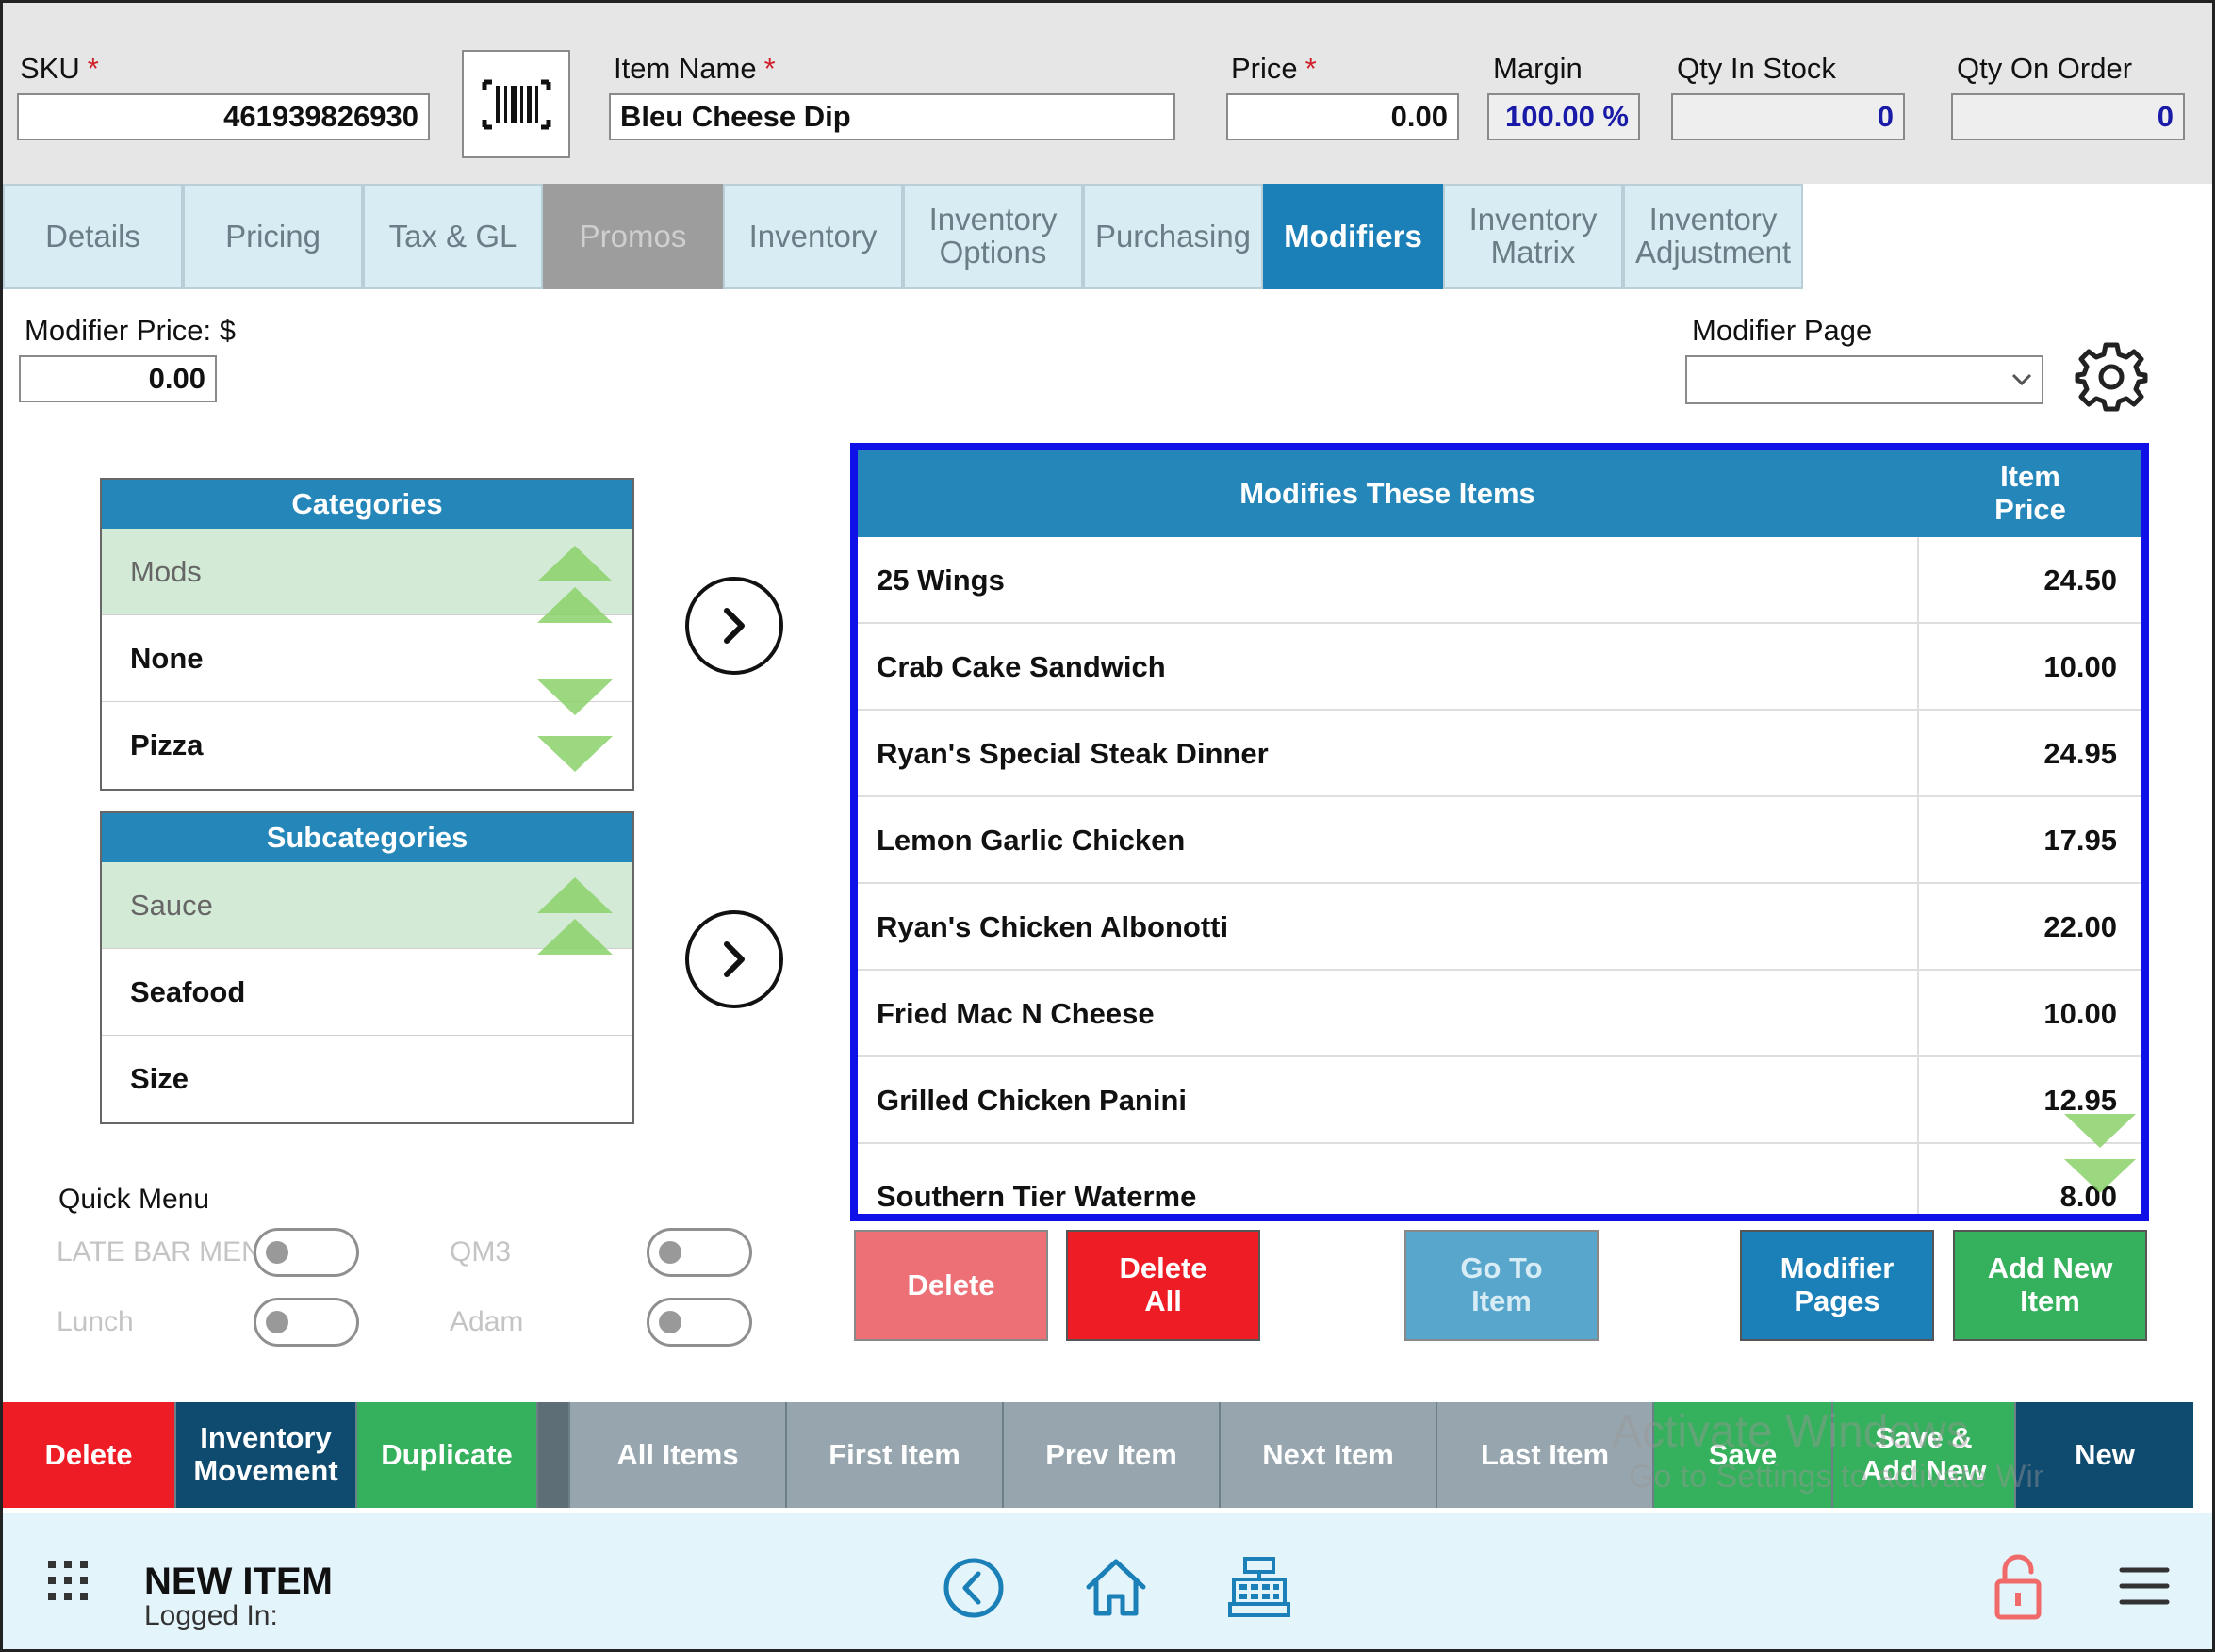 This screenshot has height=1652, width=2215. What do you see at coordinates (1112, 1455) in the screenshot?
I see `prev-item-button: Prev Item` at bounding box center [1112, 1455].